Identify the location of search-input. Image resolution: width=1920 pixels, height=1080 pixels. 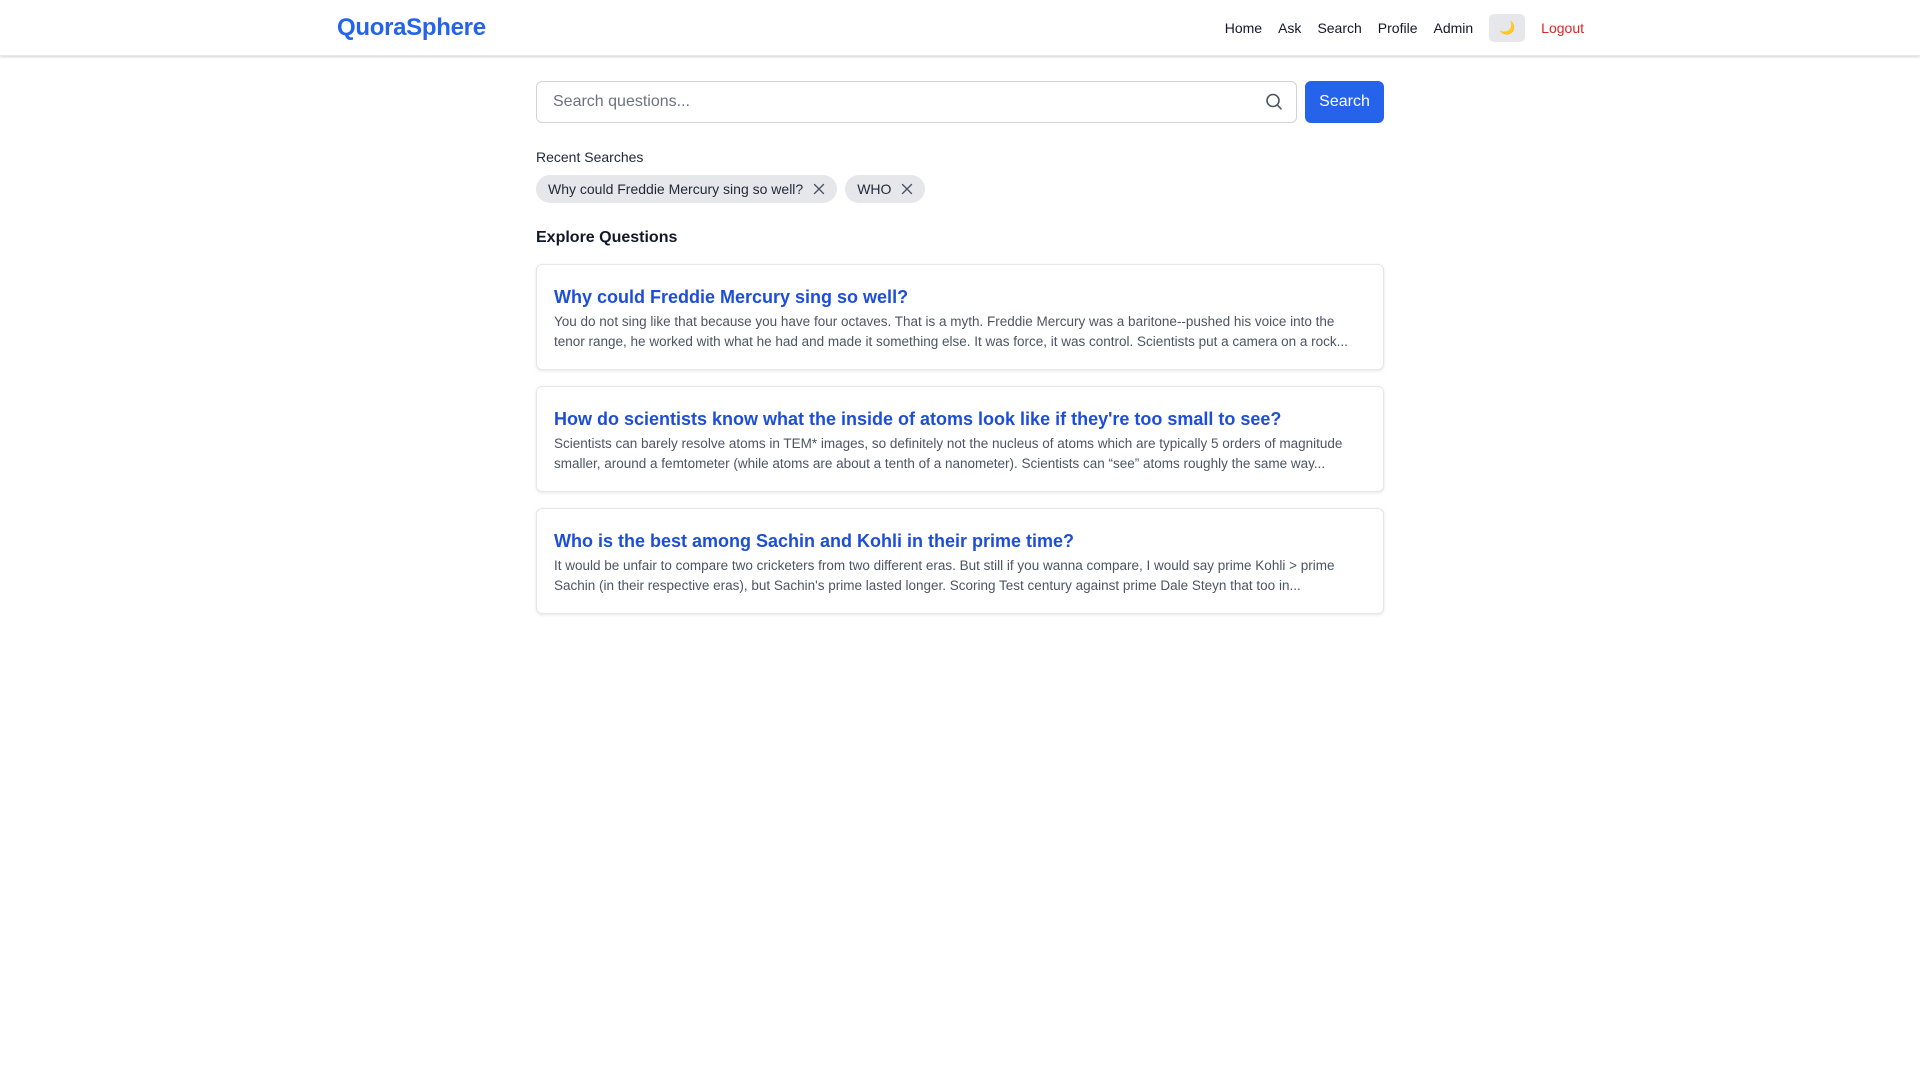
(916, 102).